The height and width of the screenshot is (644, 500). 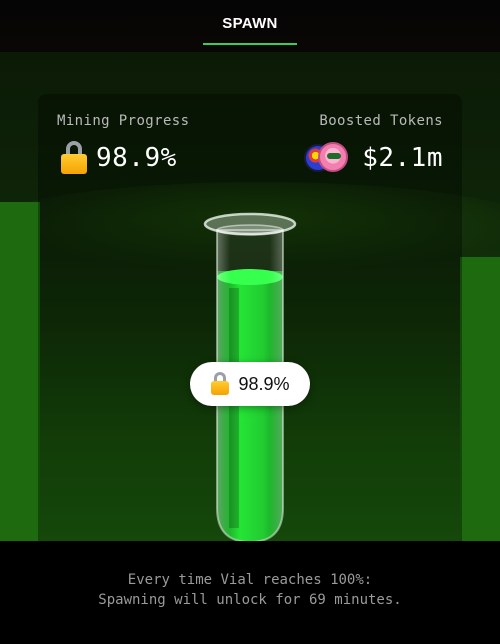 I want to click on mining-progress-label: Mining Progress, so click(x=123, y=121).